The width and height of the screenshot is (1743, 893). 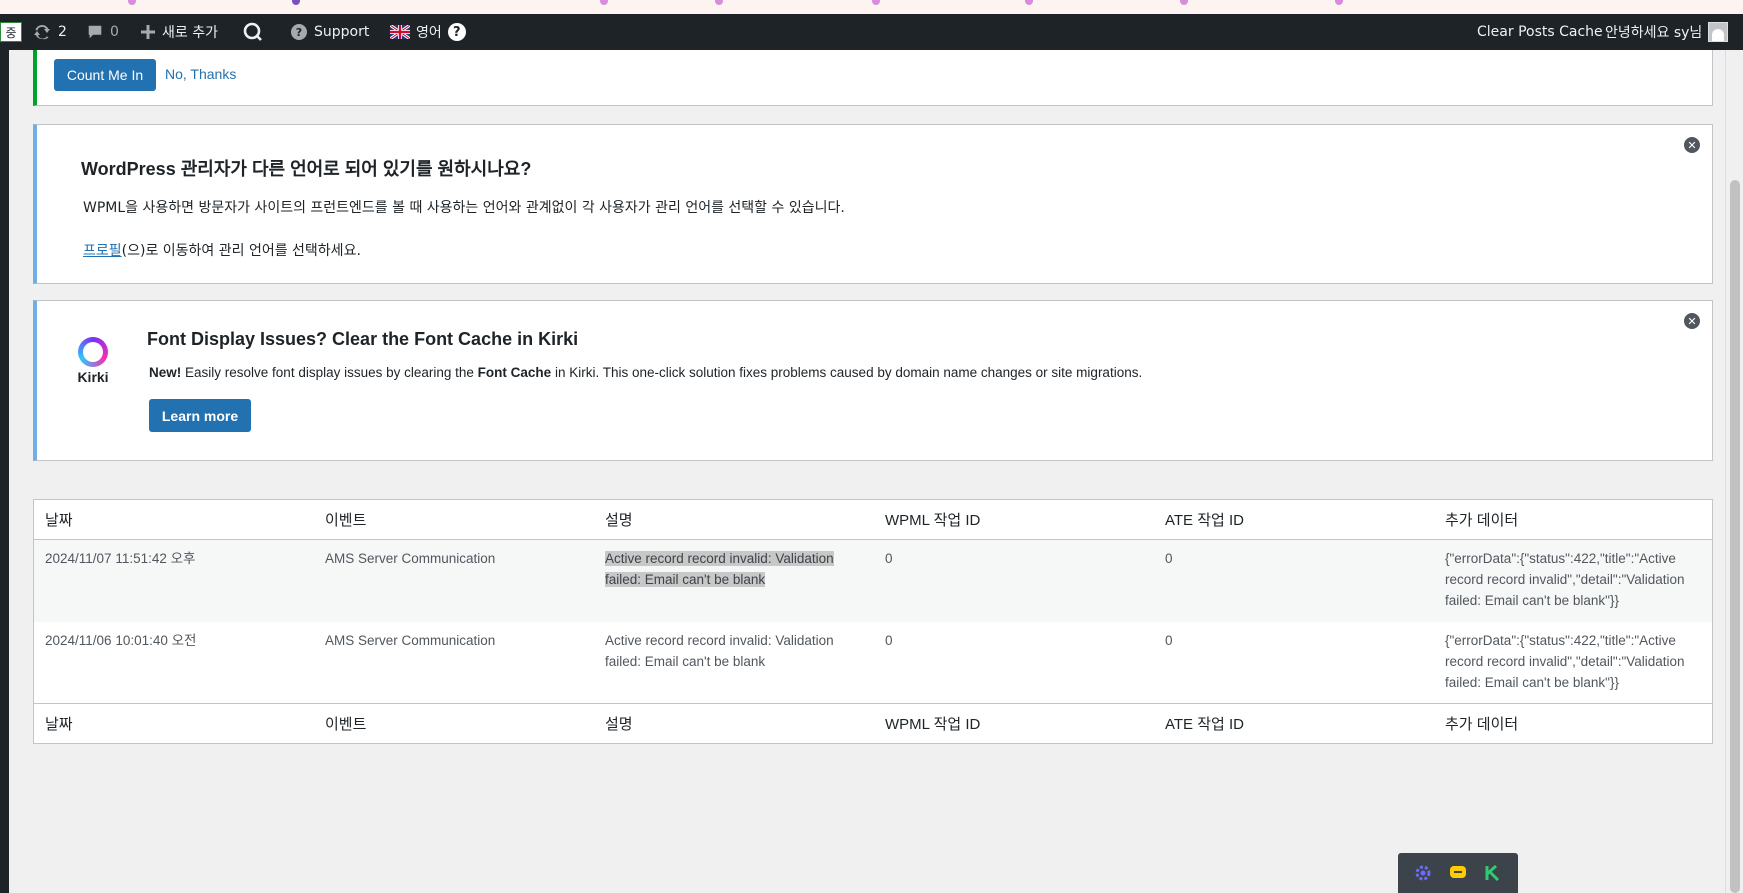 I want to click on comments-count: 0, so click(x=114, y=32).